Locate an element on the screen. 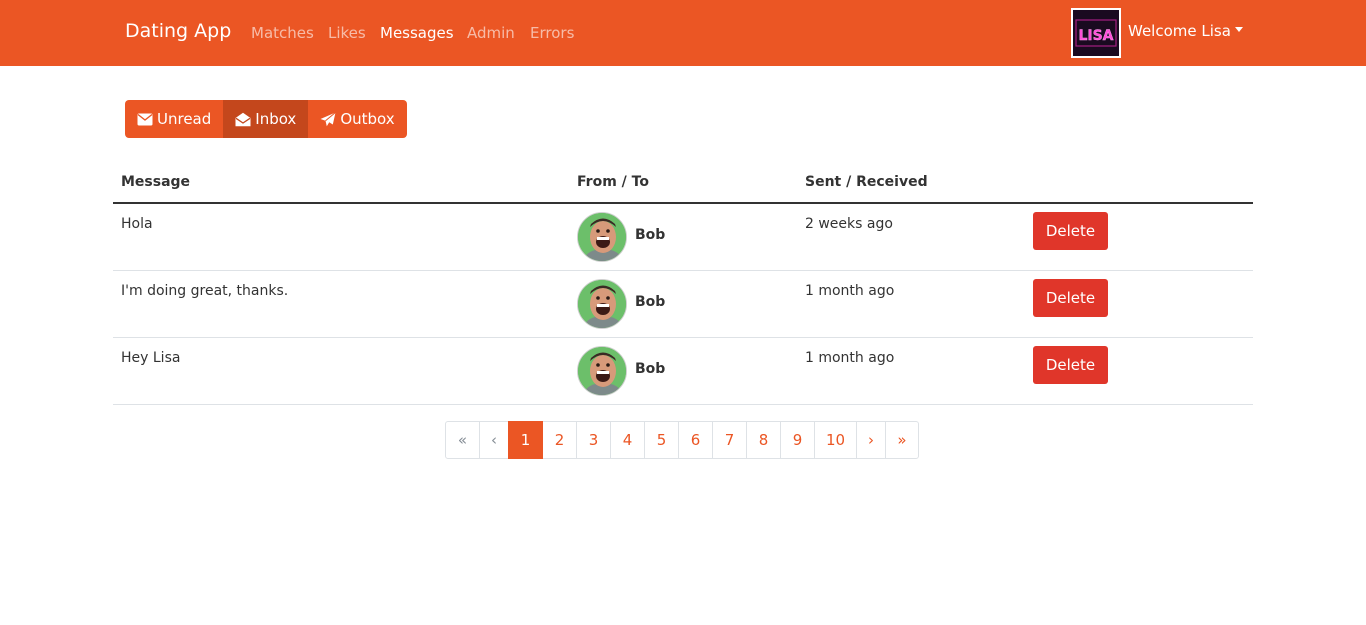 This screenshot has width=1366, height=625. pagination-page-1: 1 is located at coordinates (525, 440).